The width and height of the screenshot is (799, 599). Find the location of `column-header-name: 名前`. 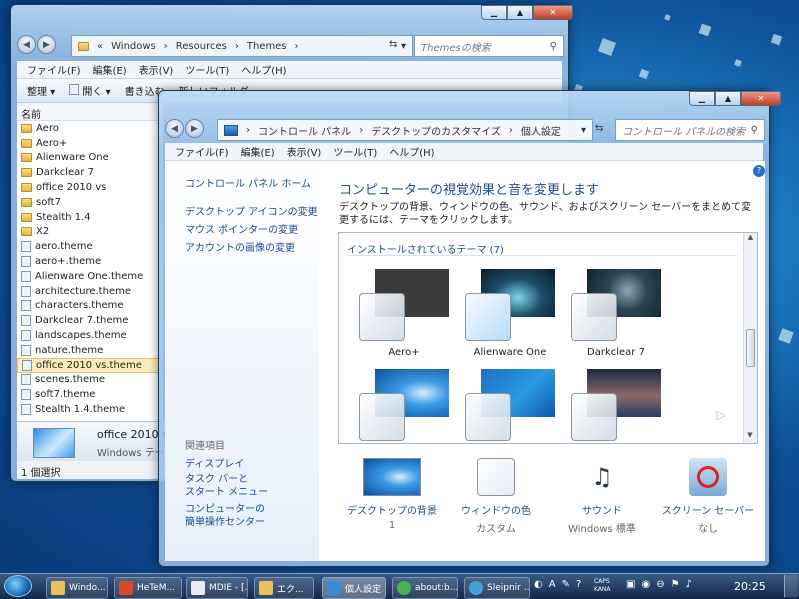

column-header-name: 名前 is located at coordinates (90, 112).